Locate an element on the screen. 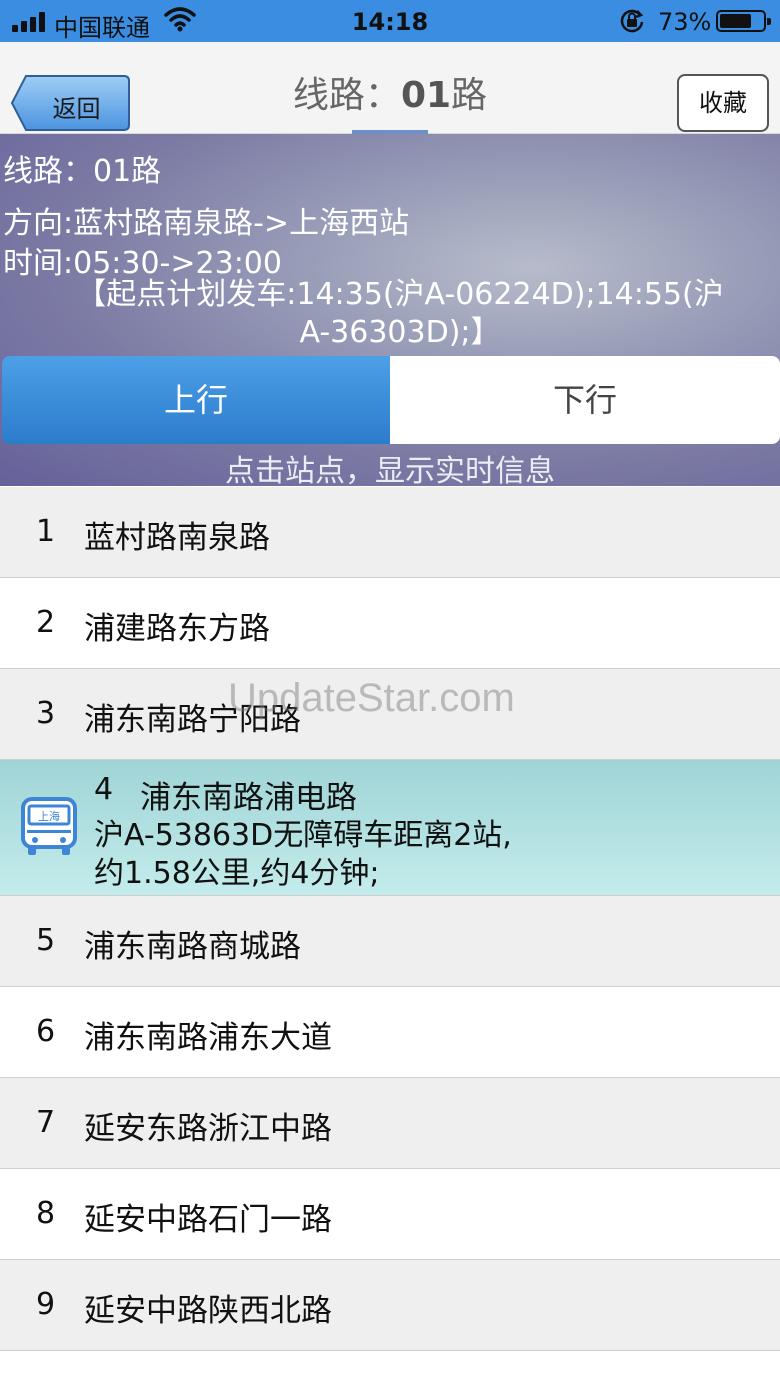 This screenshot has height=1387, width=780. tab-down-direction: 下行 is located at coordinates (585, 400).